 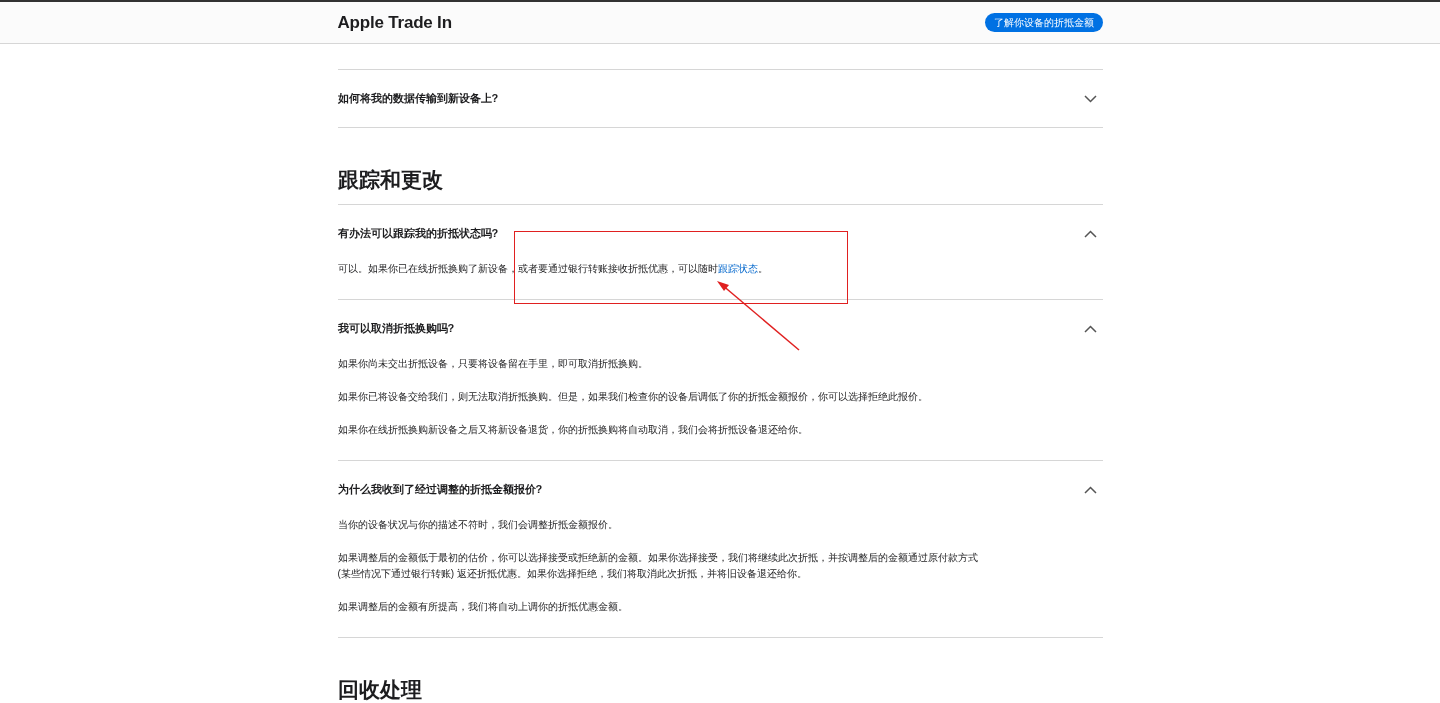 What do you see at coordinates (1090, 98) in the screenshot?
I see `chevron-down-icon` at bounding box center [1090, 98].